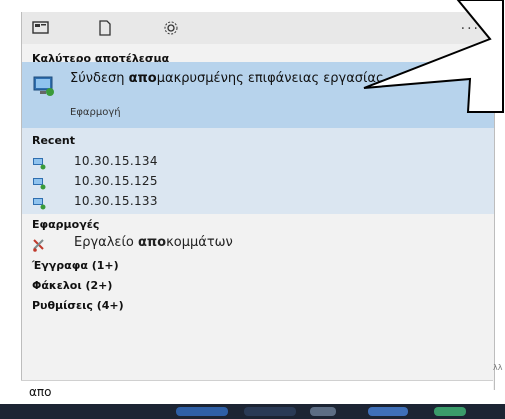 This screenshot has height=419, width=505. I want to click on recent-header: Recent, so click(54, 140).